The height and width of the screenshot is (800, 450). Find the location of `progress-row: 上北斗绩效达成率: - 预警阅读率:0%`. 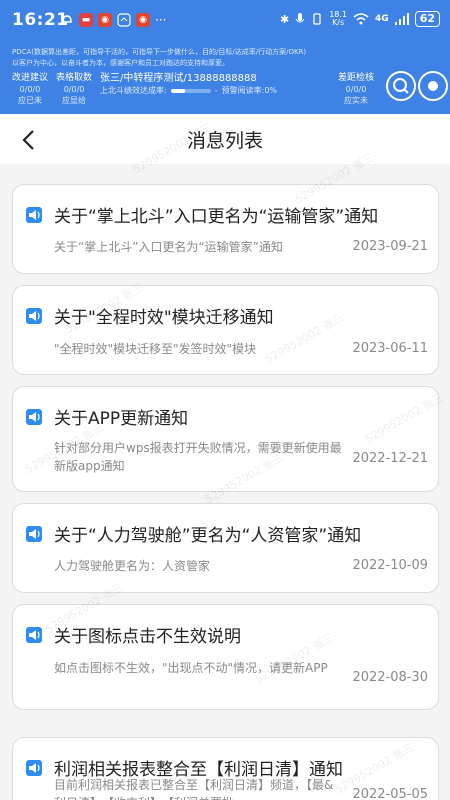

progress-row: 上北斗绩效达成率: - 预警阅读率:0% is located at coordinates (189, 90).